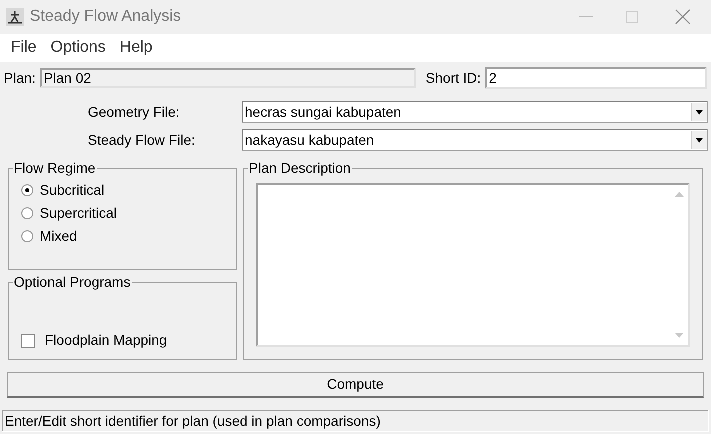 The width and height of the screenshot is (711, 434). Describe the element at coordinates (28, 341) in the screenshot. I see `checkbox` at that location.